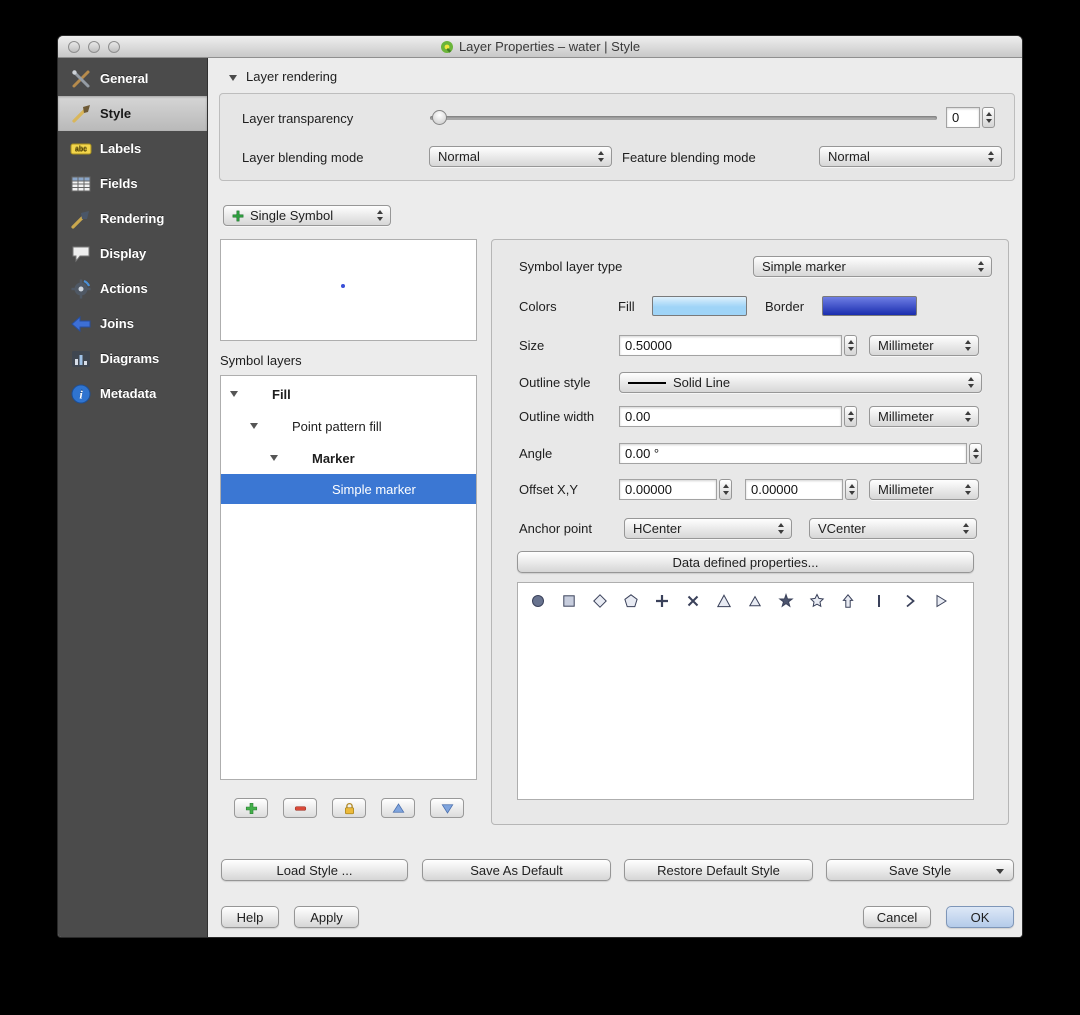  What do you see at coordinates (975, 453) in the screenshot?
I see `angle-stepper` at bounding box center [975, 453].